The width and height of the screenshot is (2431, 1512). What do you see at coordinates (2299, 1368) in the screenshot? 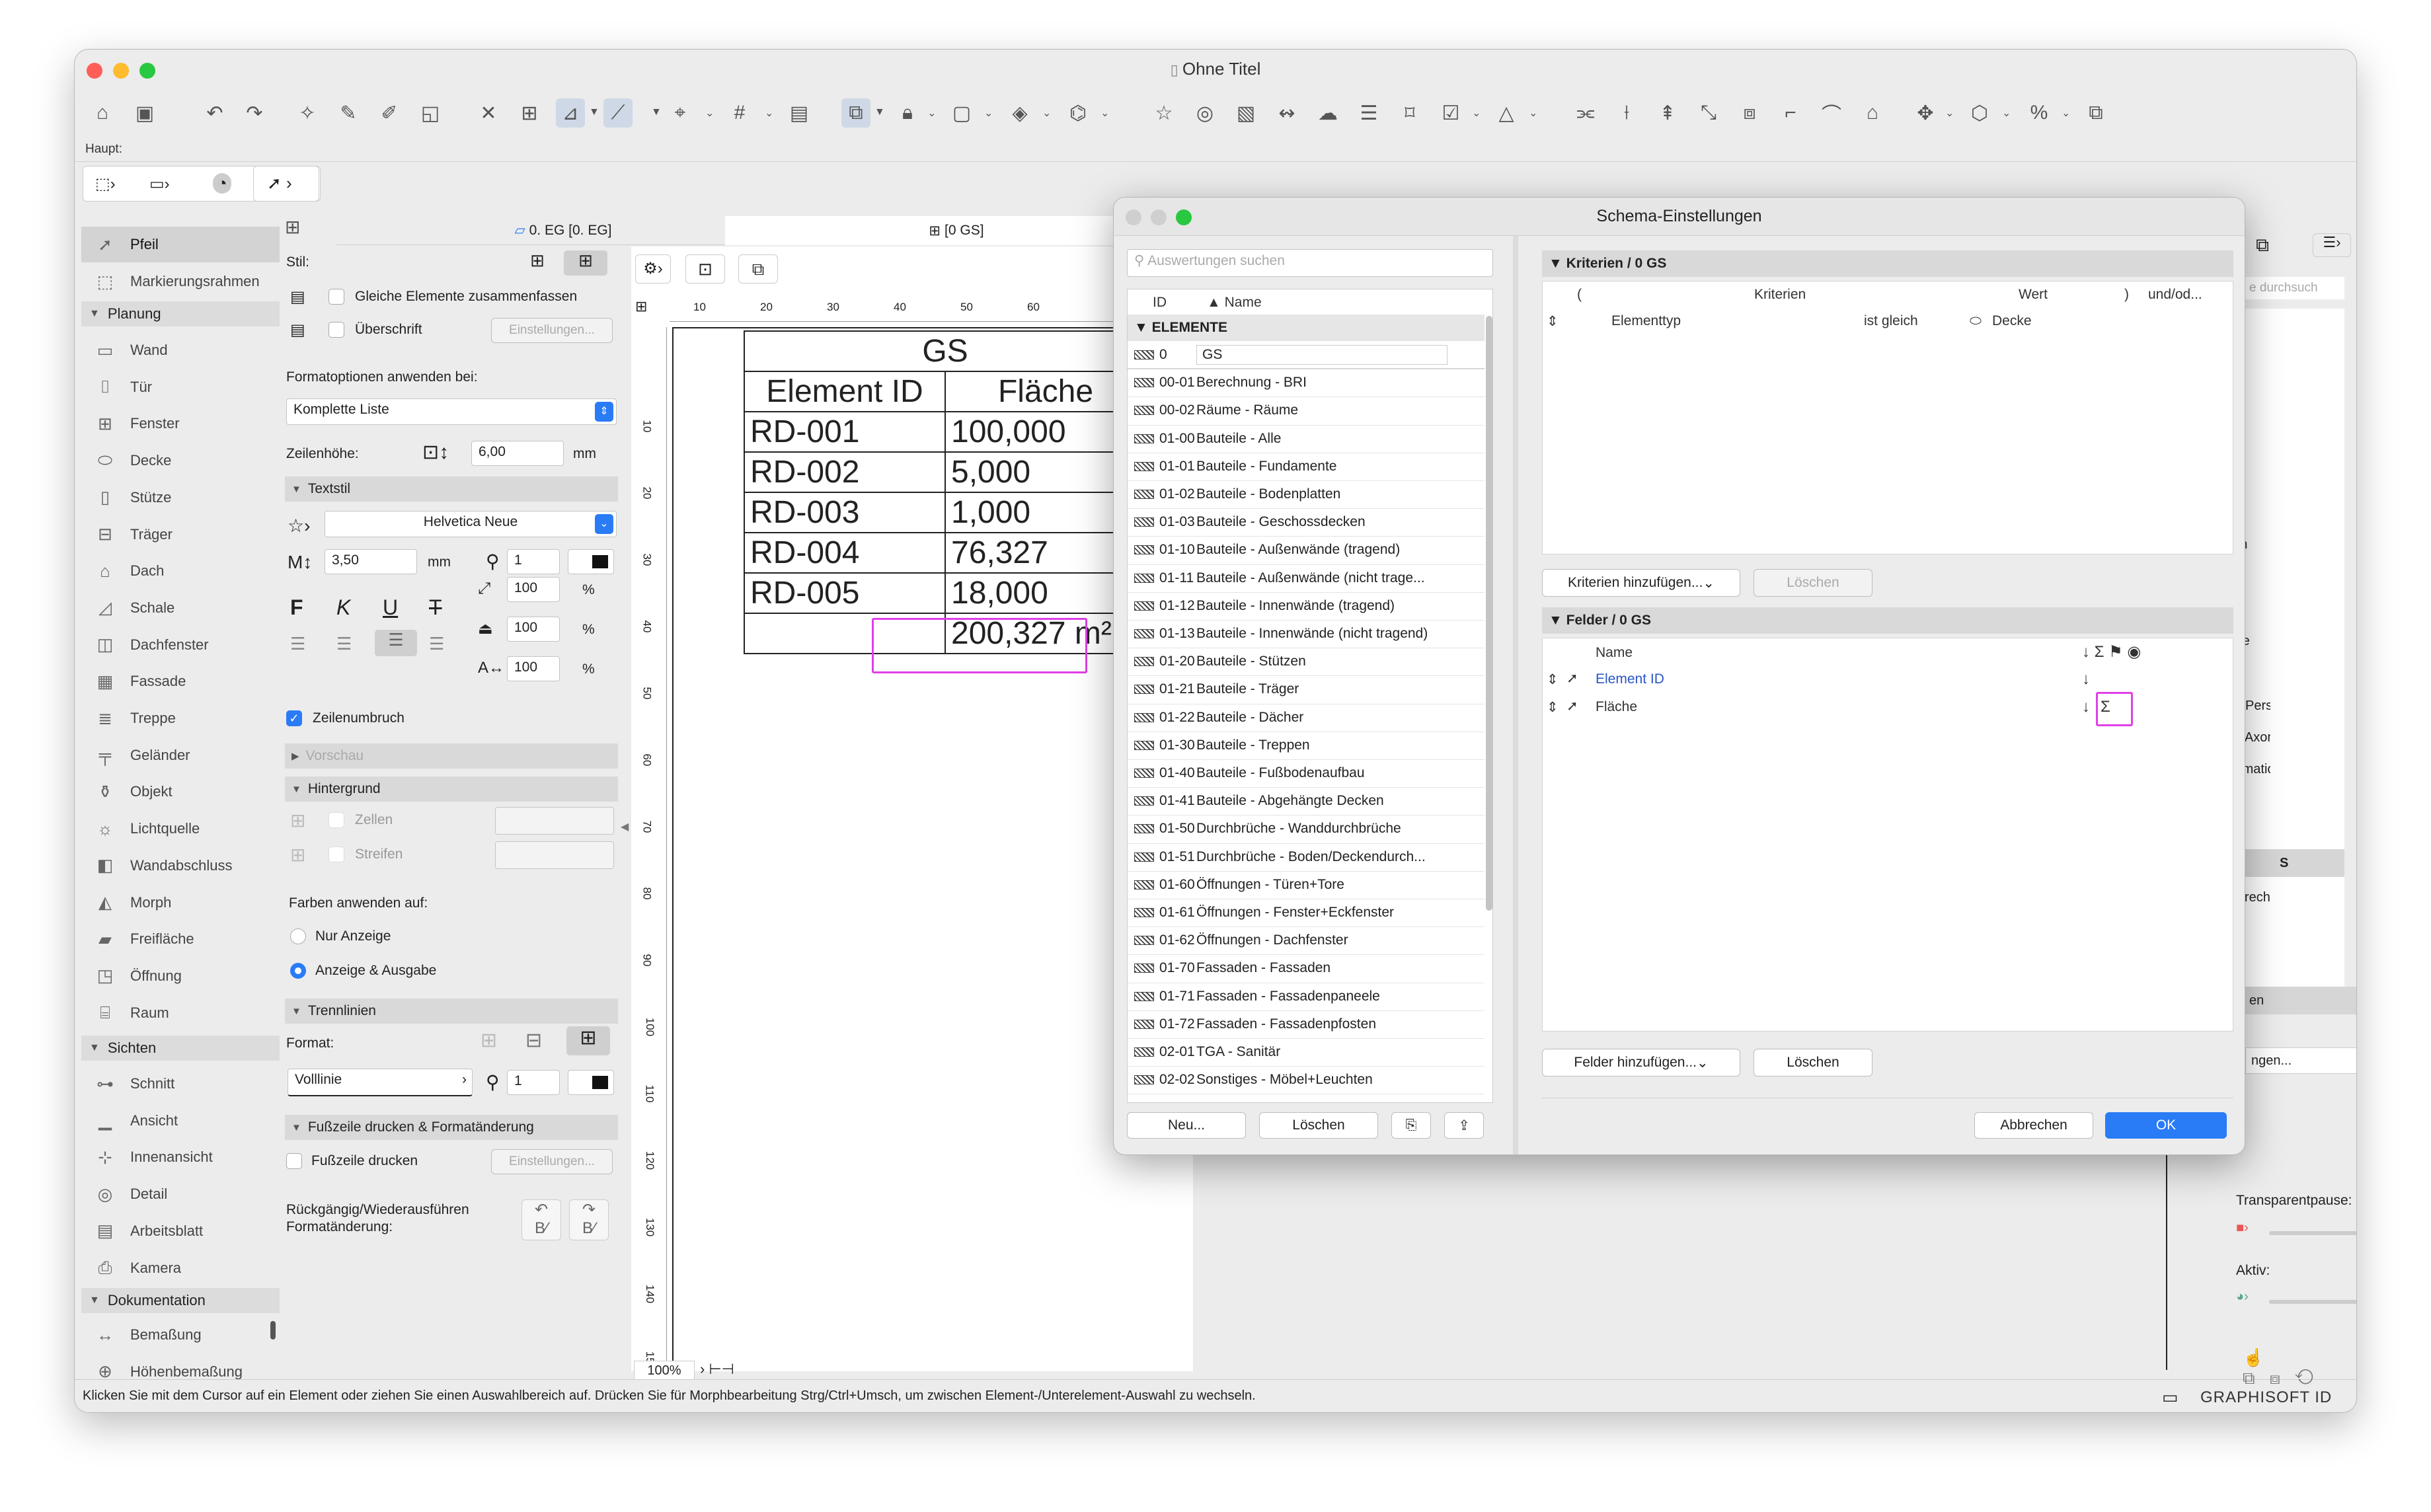
I see `trace-tools-icon: ☝⧉⧈⟲` at bounding box center [2299, 1368].